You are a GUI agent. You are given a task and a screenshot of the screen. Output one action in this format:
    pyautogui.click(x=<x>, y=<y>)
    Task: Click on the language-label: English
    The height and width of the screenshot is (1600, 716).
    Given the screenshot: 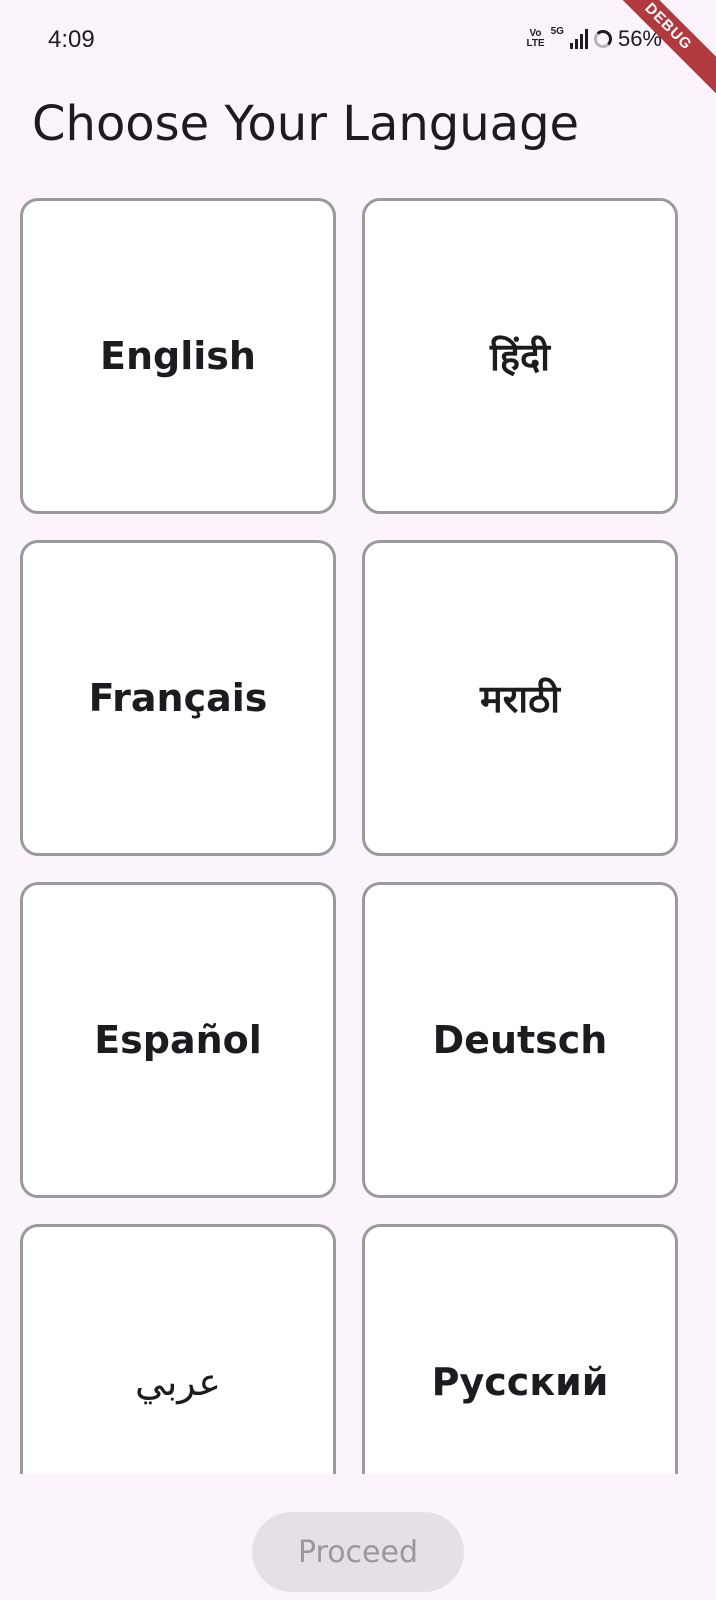 What is the action you would take?
    pyautogui.click(x=178, y=356)
    